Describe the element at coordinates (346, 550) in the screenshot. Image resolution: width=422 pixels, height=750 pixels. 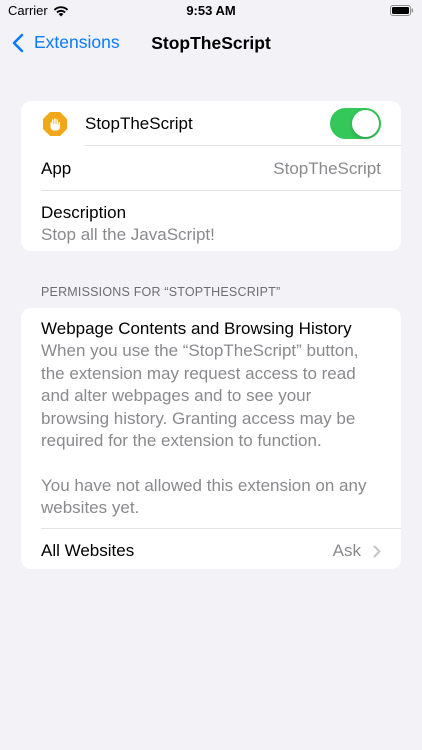
I see `all-websites-value: Ask` at that location.